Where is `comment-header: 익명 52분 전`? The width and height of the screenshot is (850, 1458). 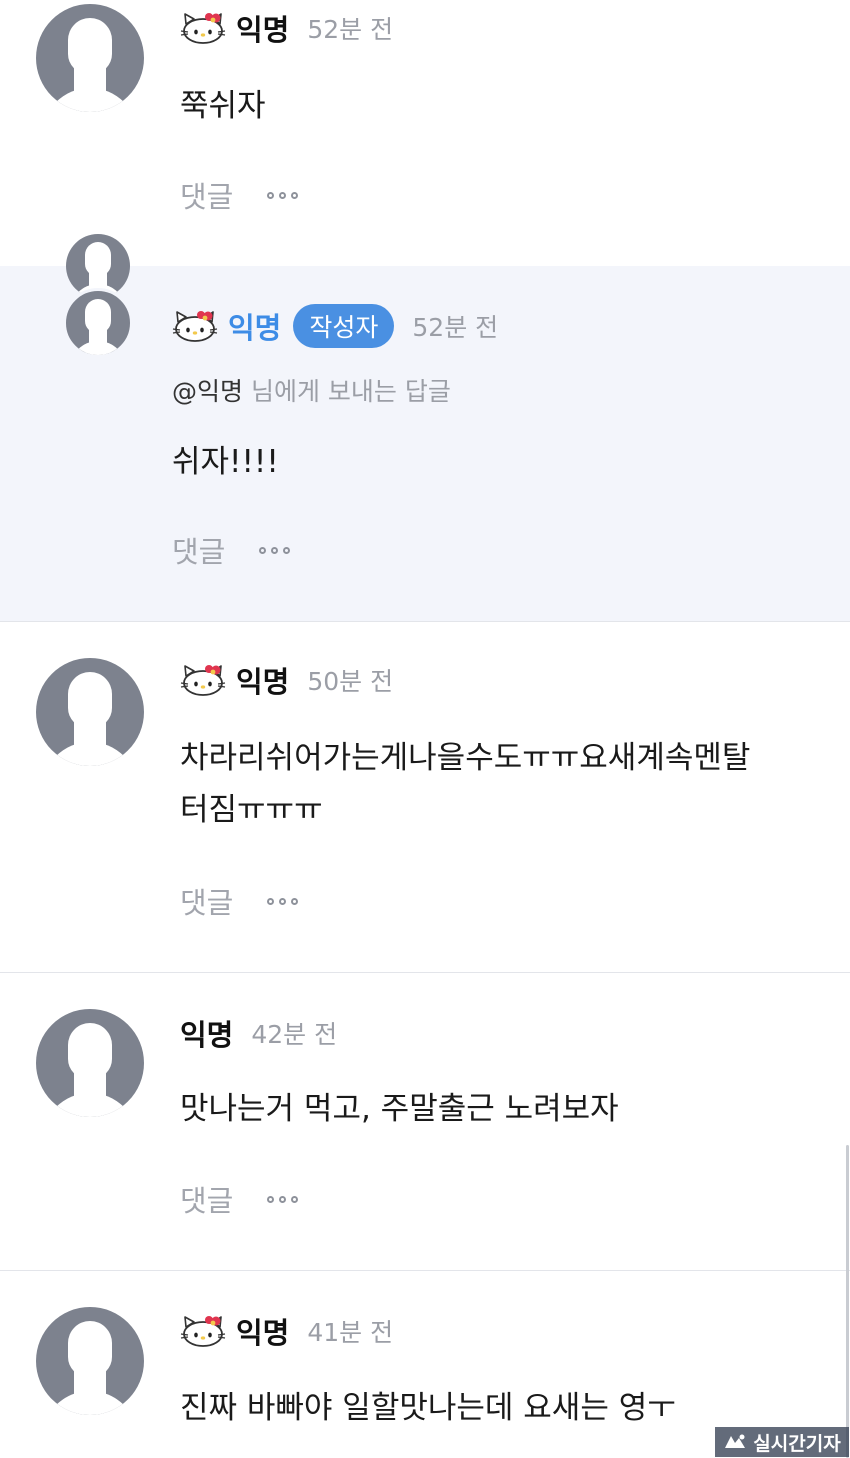
comment-header: 익명 52분 전 is located at coordinates (286, 28).